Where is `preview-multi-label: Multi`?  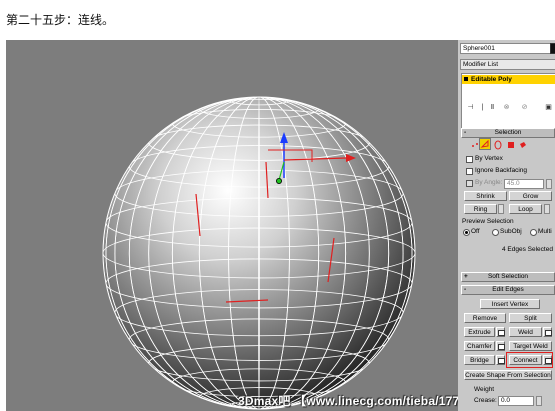
preview-multi-label: Multi is located at coordinates (545, 231).